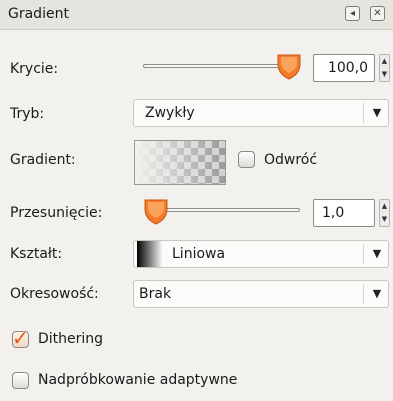  What do you see at coordinates (155, 294) in the screenshot?
I see `repeat-value: Brak` at bounding box center [155, 294].